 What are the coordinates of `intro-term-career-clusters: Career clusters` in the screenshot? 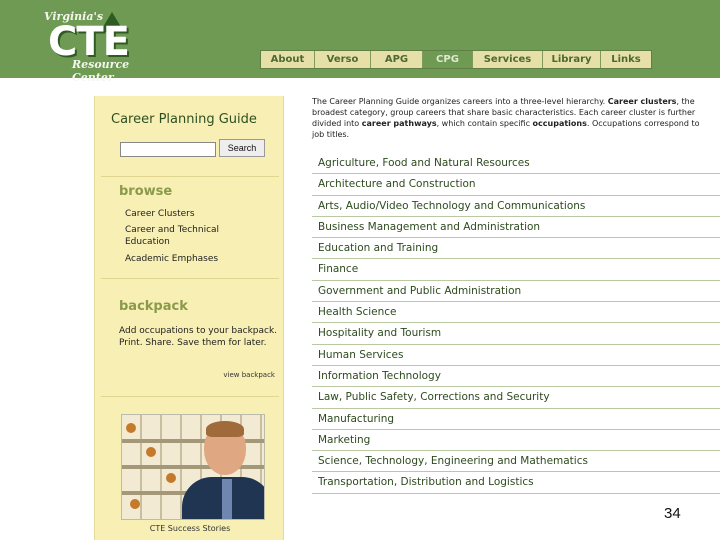 It's located at (642, 101).